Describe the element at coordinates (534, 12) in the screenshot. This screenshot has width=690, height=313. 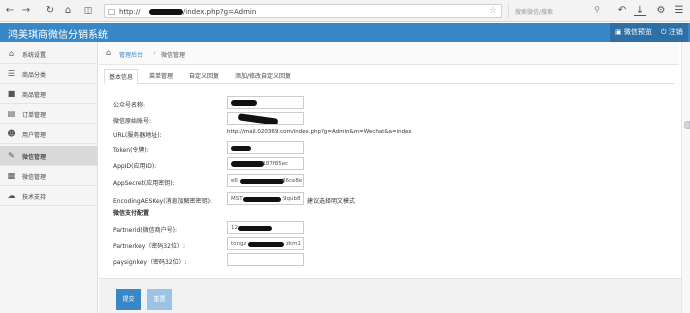
I see `search-placeholder: 搜索微信/搜索` at that location.